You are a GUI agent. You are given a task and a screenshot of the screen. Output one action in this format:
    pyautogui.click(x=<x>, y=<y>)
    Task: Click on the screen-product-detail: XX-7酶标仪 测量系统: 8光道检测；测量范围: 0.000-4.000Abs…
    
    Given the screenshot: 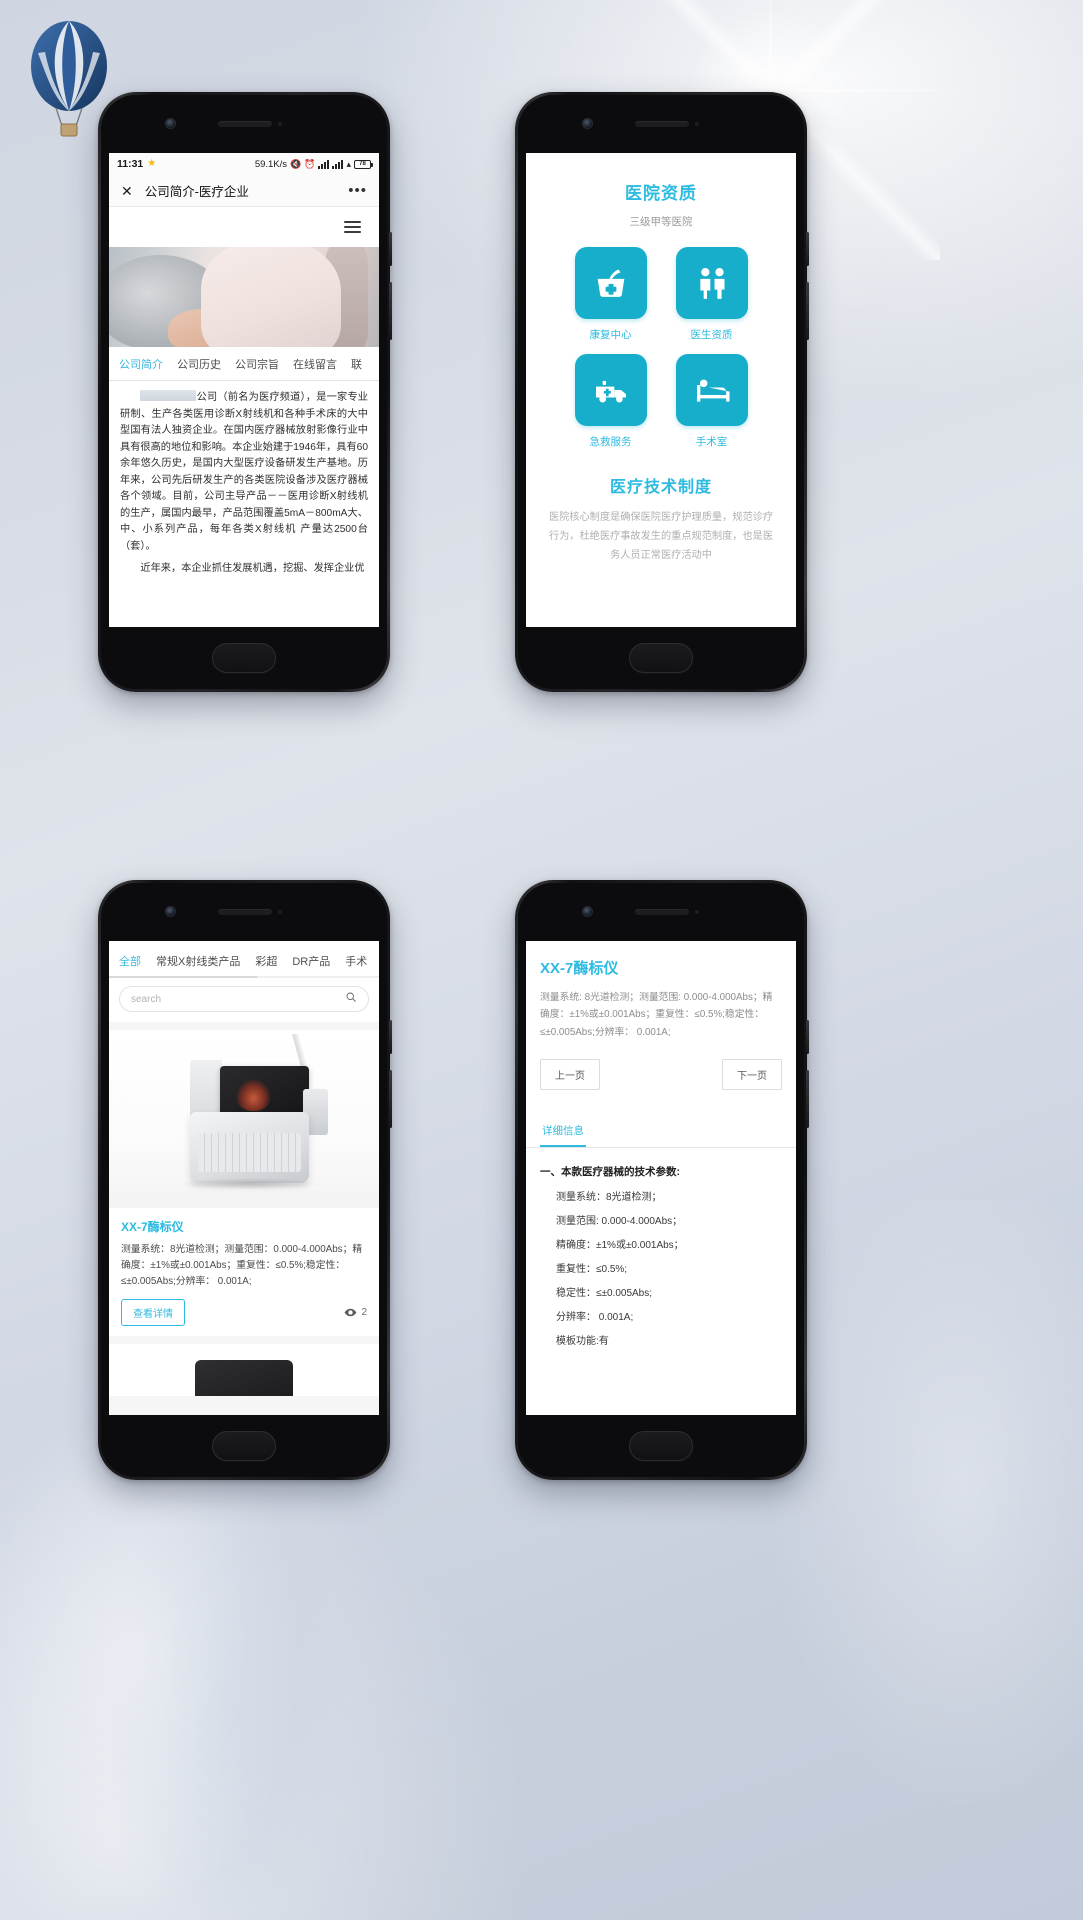 What is the action you would take?
    pyautogui.click(x=661, y=1178)
    